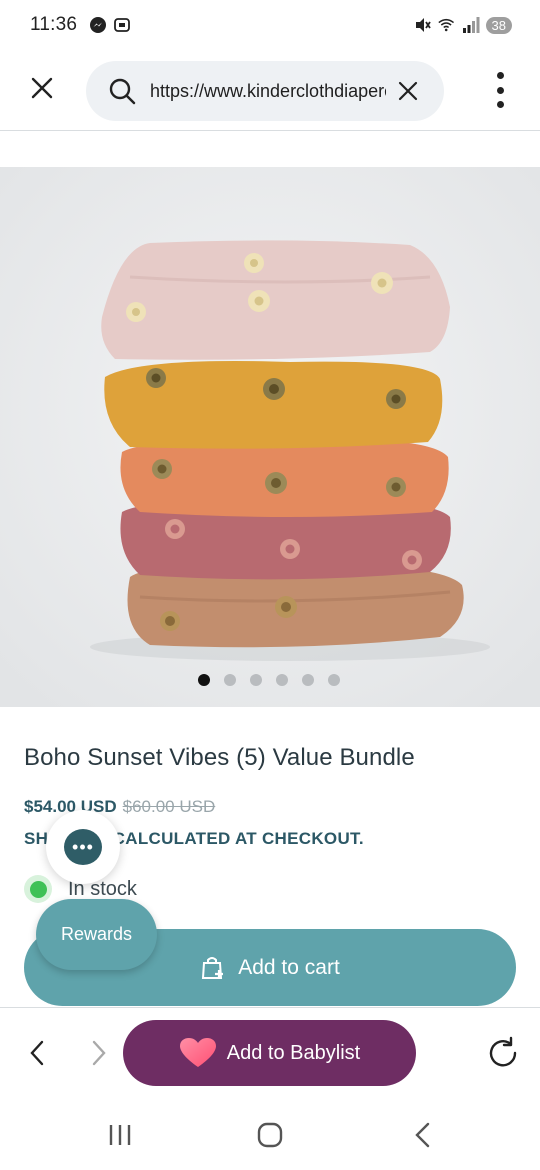  I want to click on status-bar: 11:36 38, so click(270, 25).